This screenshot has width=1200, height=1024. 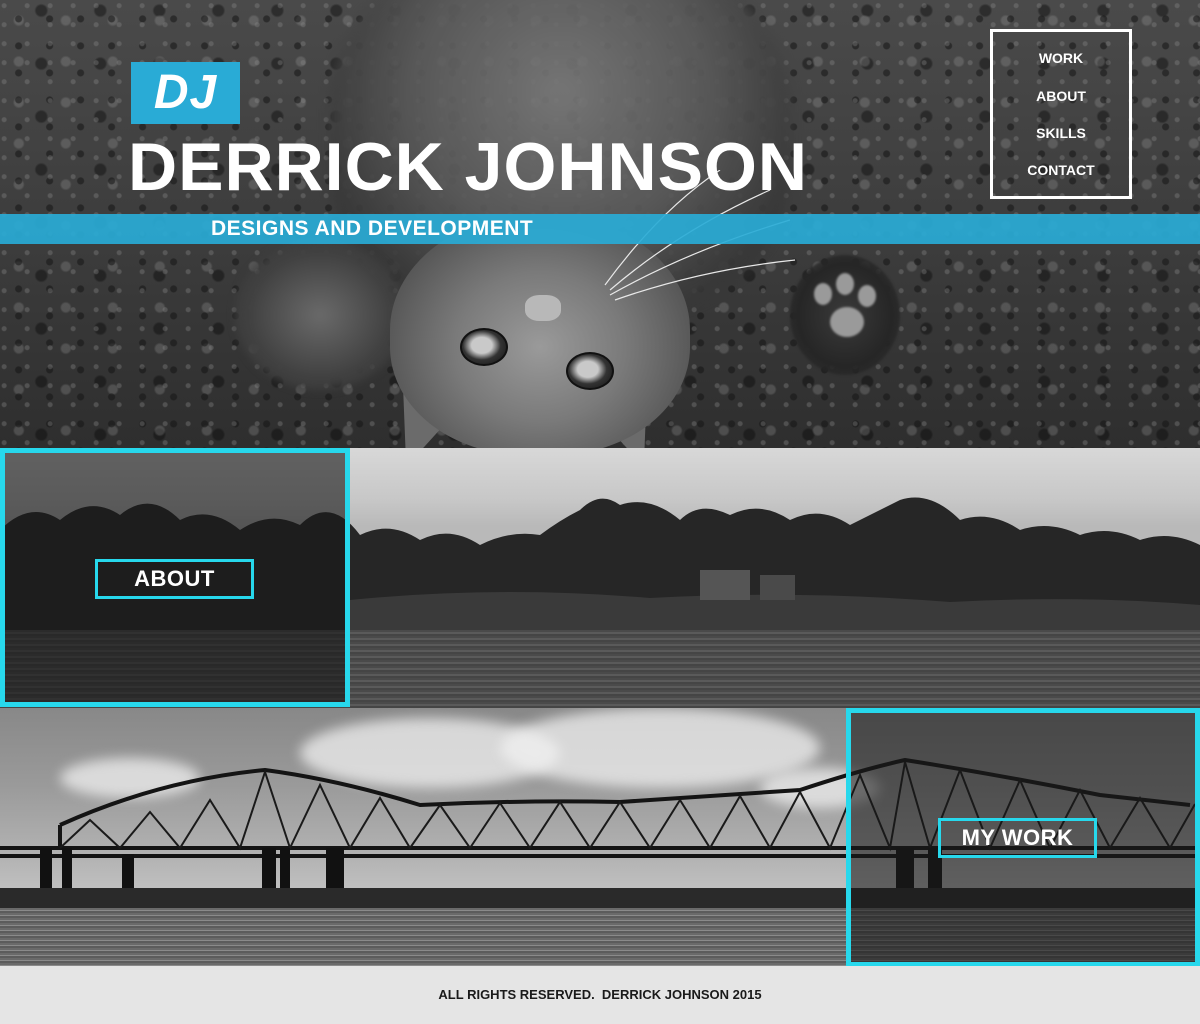 What do you see at coordinates (372, 228) in the screenshot?
I see `tagline: DESIGNS AND DEVELOPMENT` at bounding box center [372, 228].